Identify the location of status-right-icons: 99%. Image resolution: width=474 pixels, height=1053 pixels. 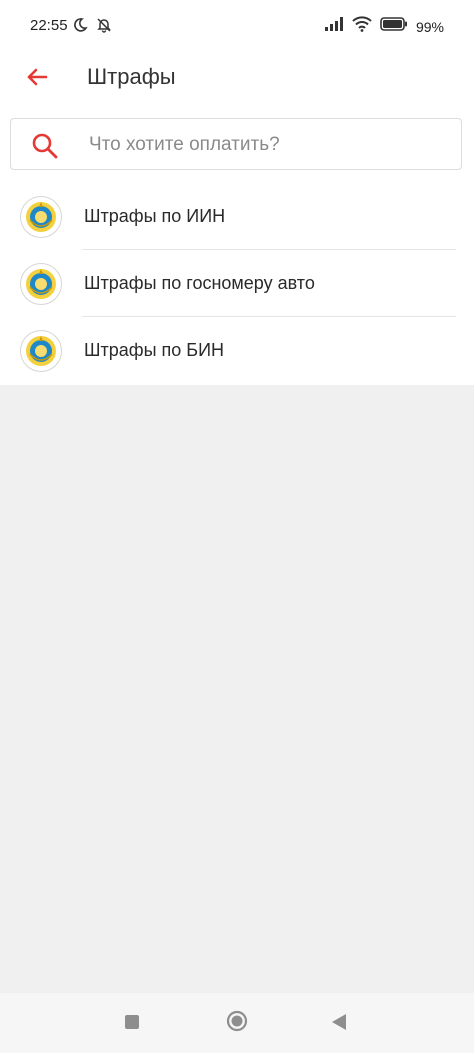
(384, 26).